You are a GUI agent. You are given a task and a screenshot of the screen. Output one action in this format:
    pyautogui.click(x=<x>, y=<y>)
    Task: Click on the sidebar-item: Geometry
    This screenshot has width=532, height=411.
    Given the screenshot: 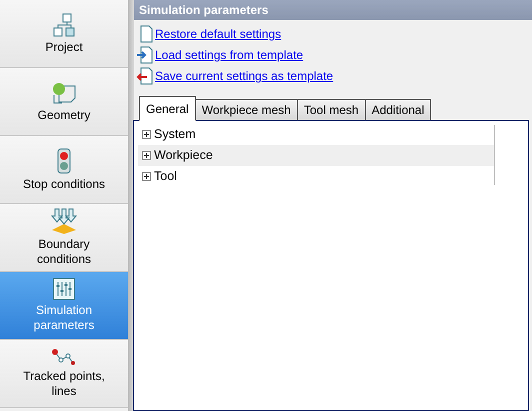 What is the action you would take?
    pyautogui.click(x=64, y=102)
    